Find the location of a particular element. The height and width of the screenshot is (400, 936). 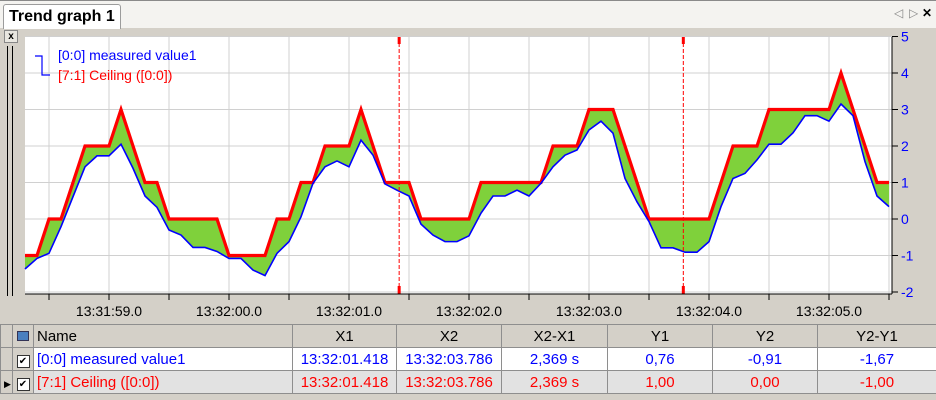

x-tick-label: 13:32:05.0 is located at coordinates (829, 311).